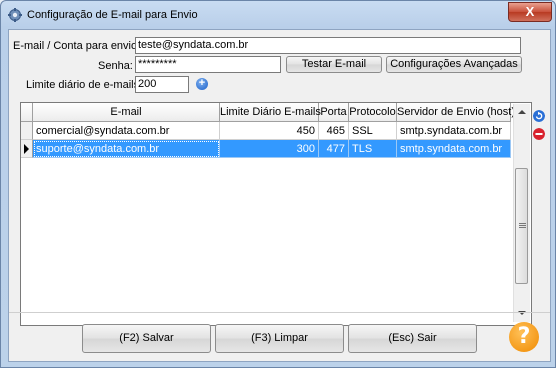 This screenshot has width=556, height=368. Describe the element at coordinates (334, 131) in the screenshot. I see `cell-port: 465` at that location.